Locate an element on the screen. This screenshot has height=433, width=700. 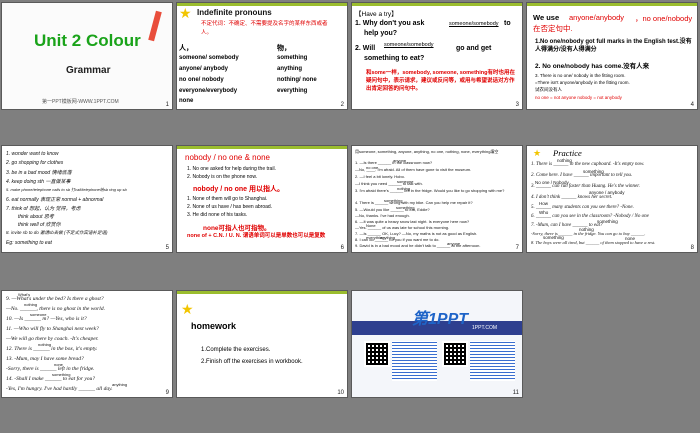
slide3-q2c: go and get is located at coordinates (474, 48).